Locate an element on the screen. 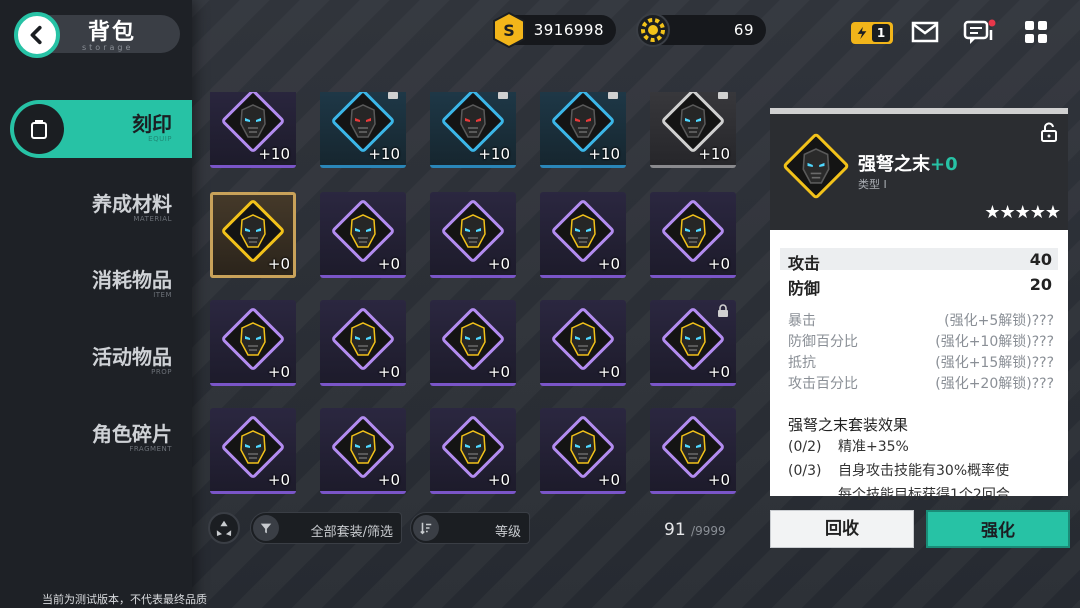  back-button is located at coordinates (37, 35).